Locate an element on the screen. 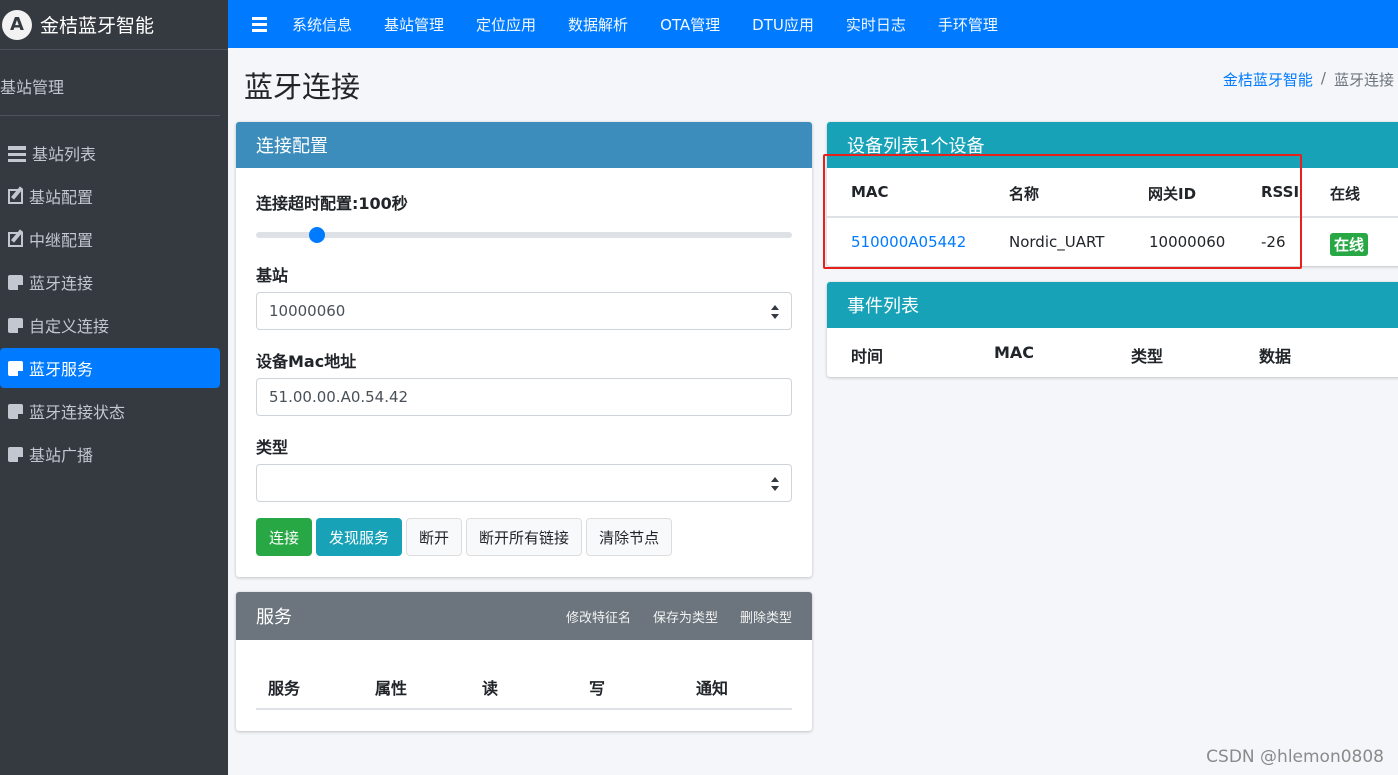 The width and height of the screenshot is (1398, 775). mac-input: 51.00.00.A0.54.42 is located at coordinates (524, 397).